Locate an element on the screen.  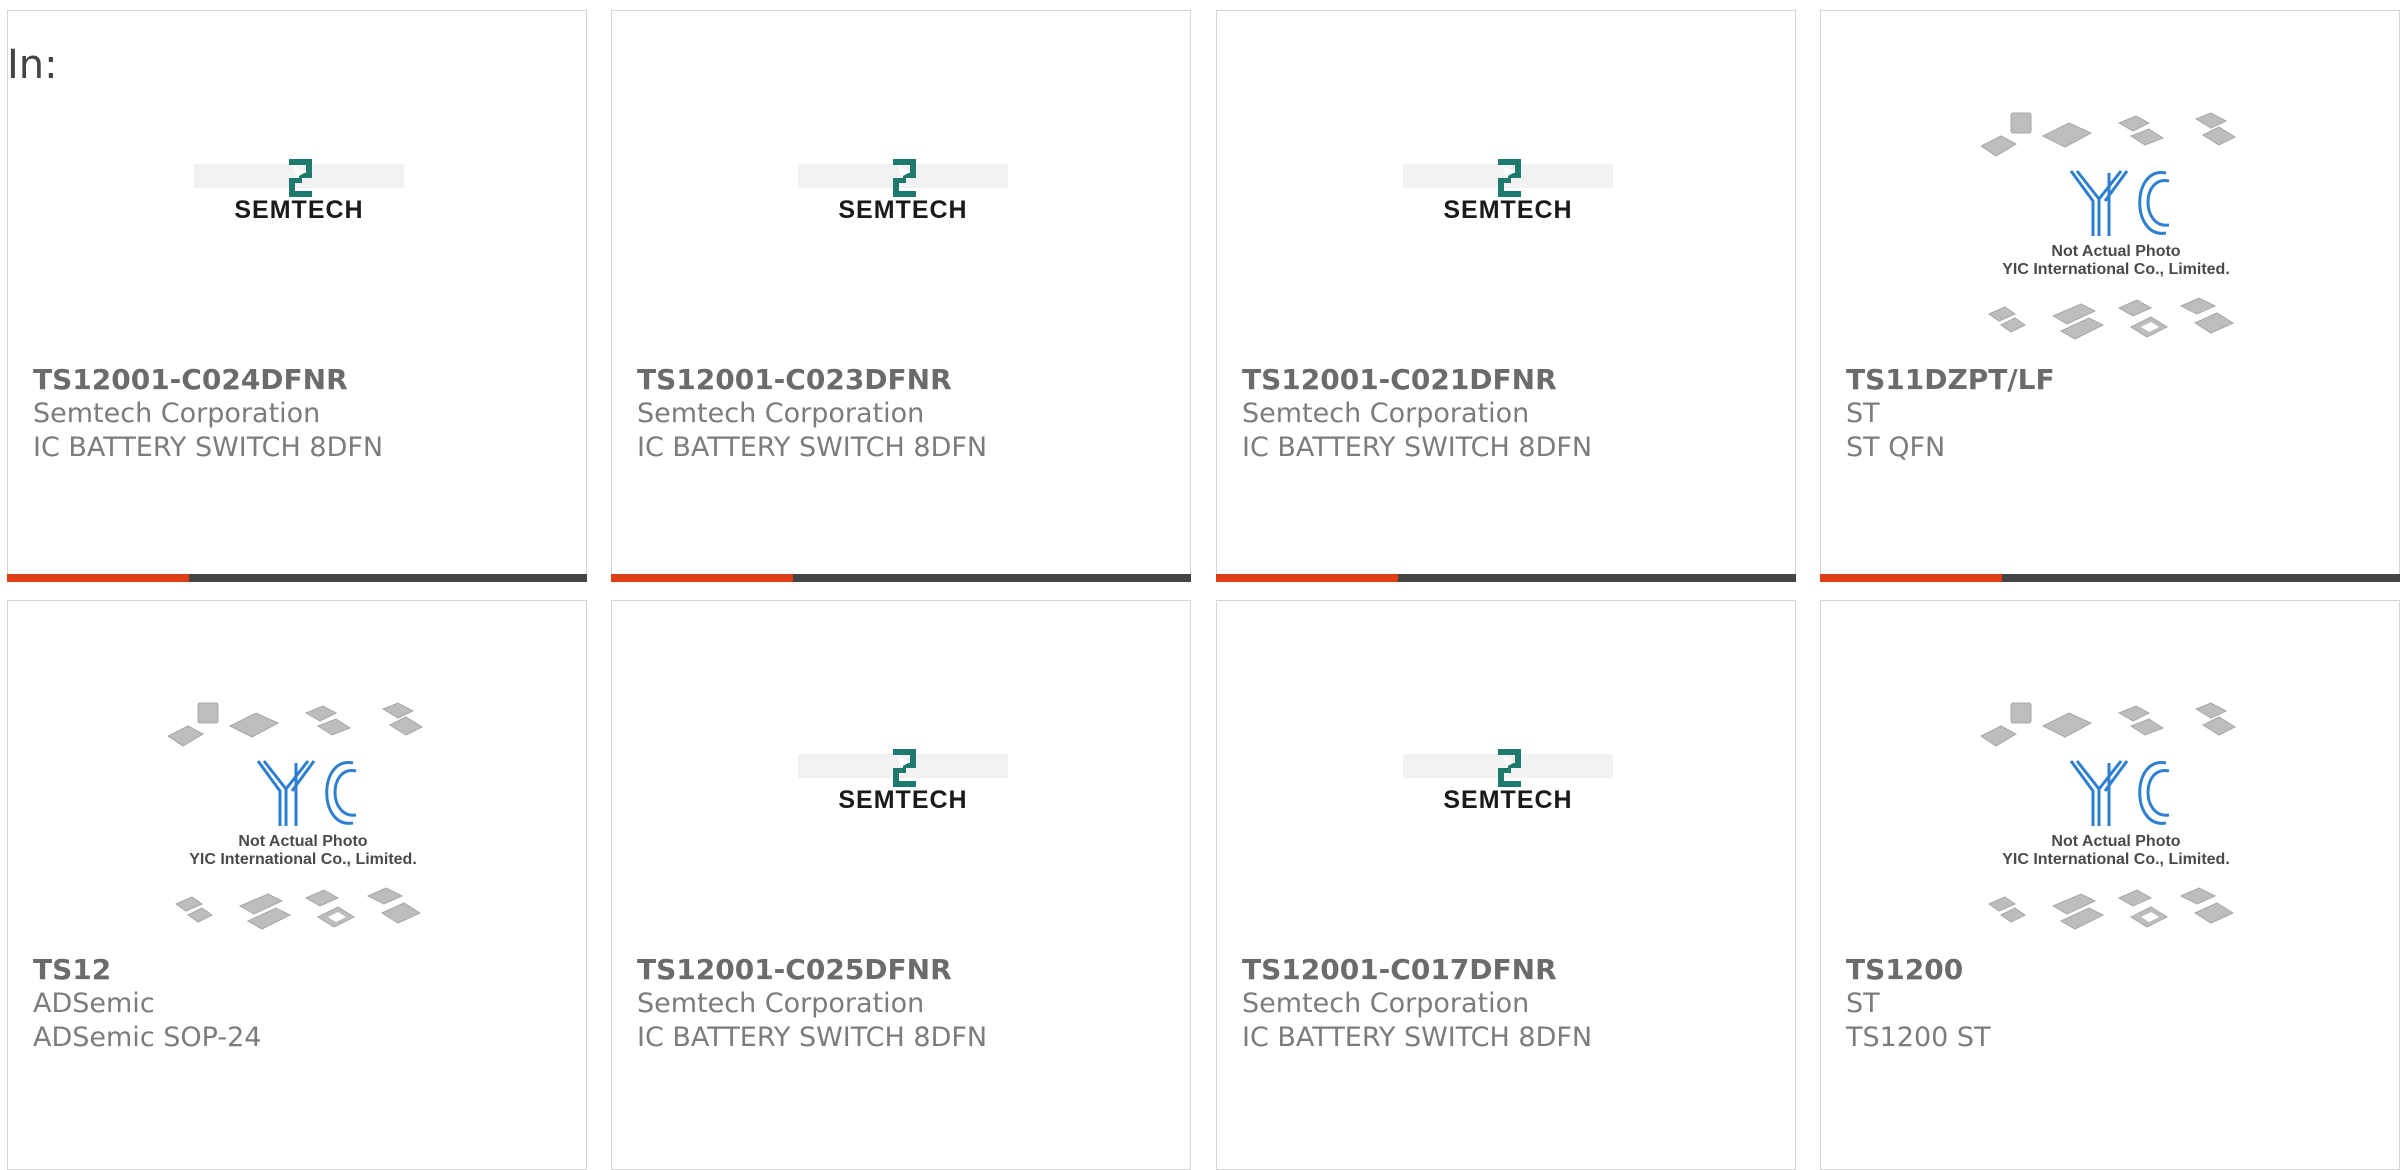
product-description: TS1200 ST is located at coordinates (1918, 1037).